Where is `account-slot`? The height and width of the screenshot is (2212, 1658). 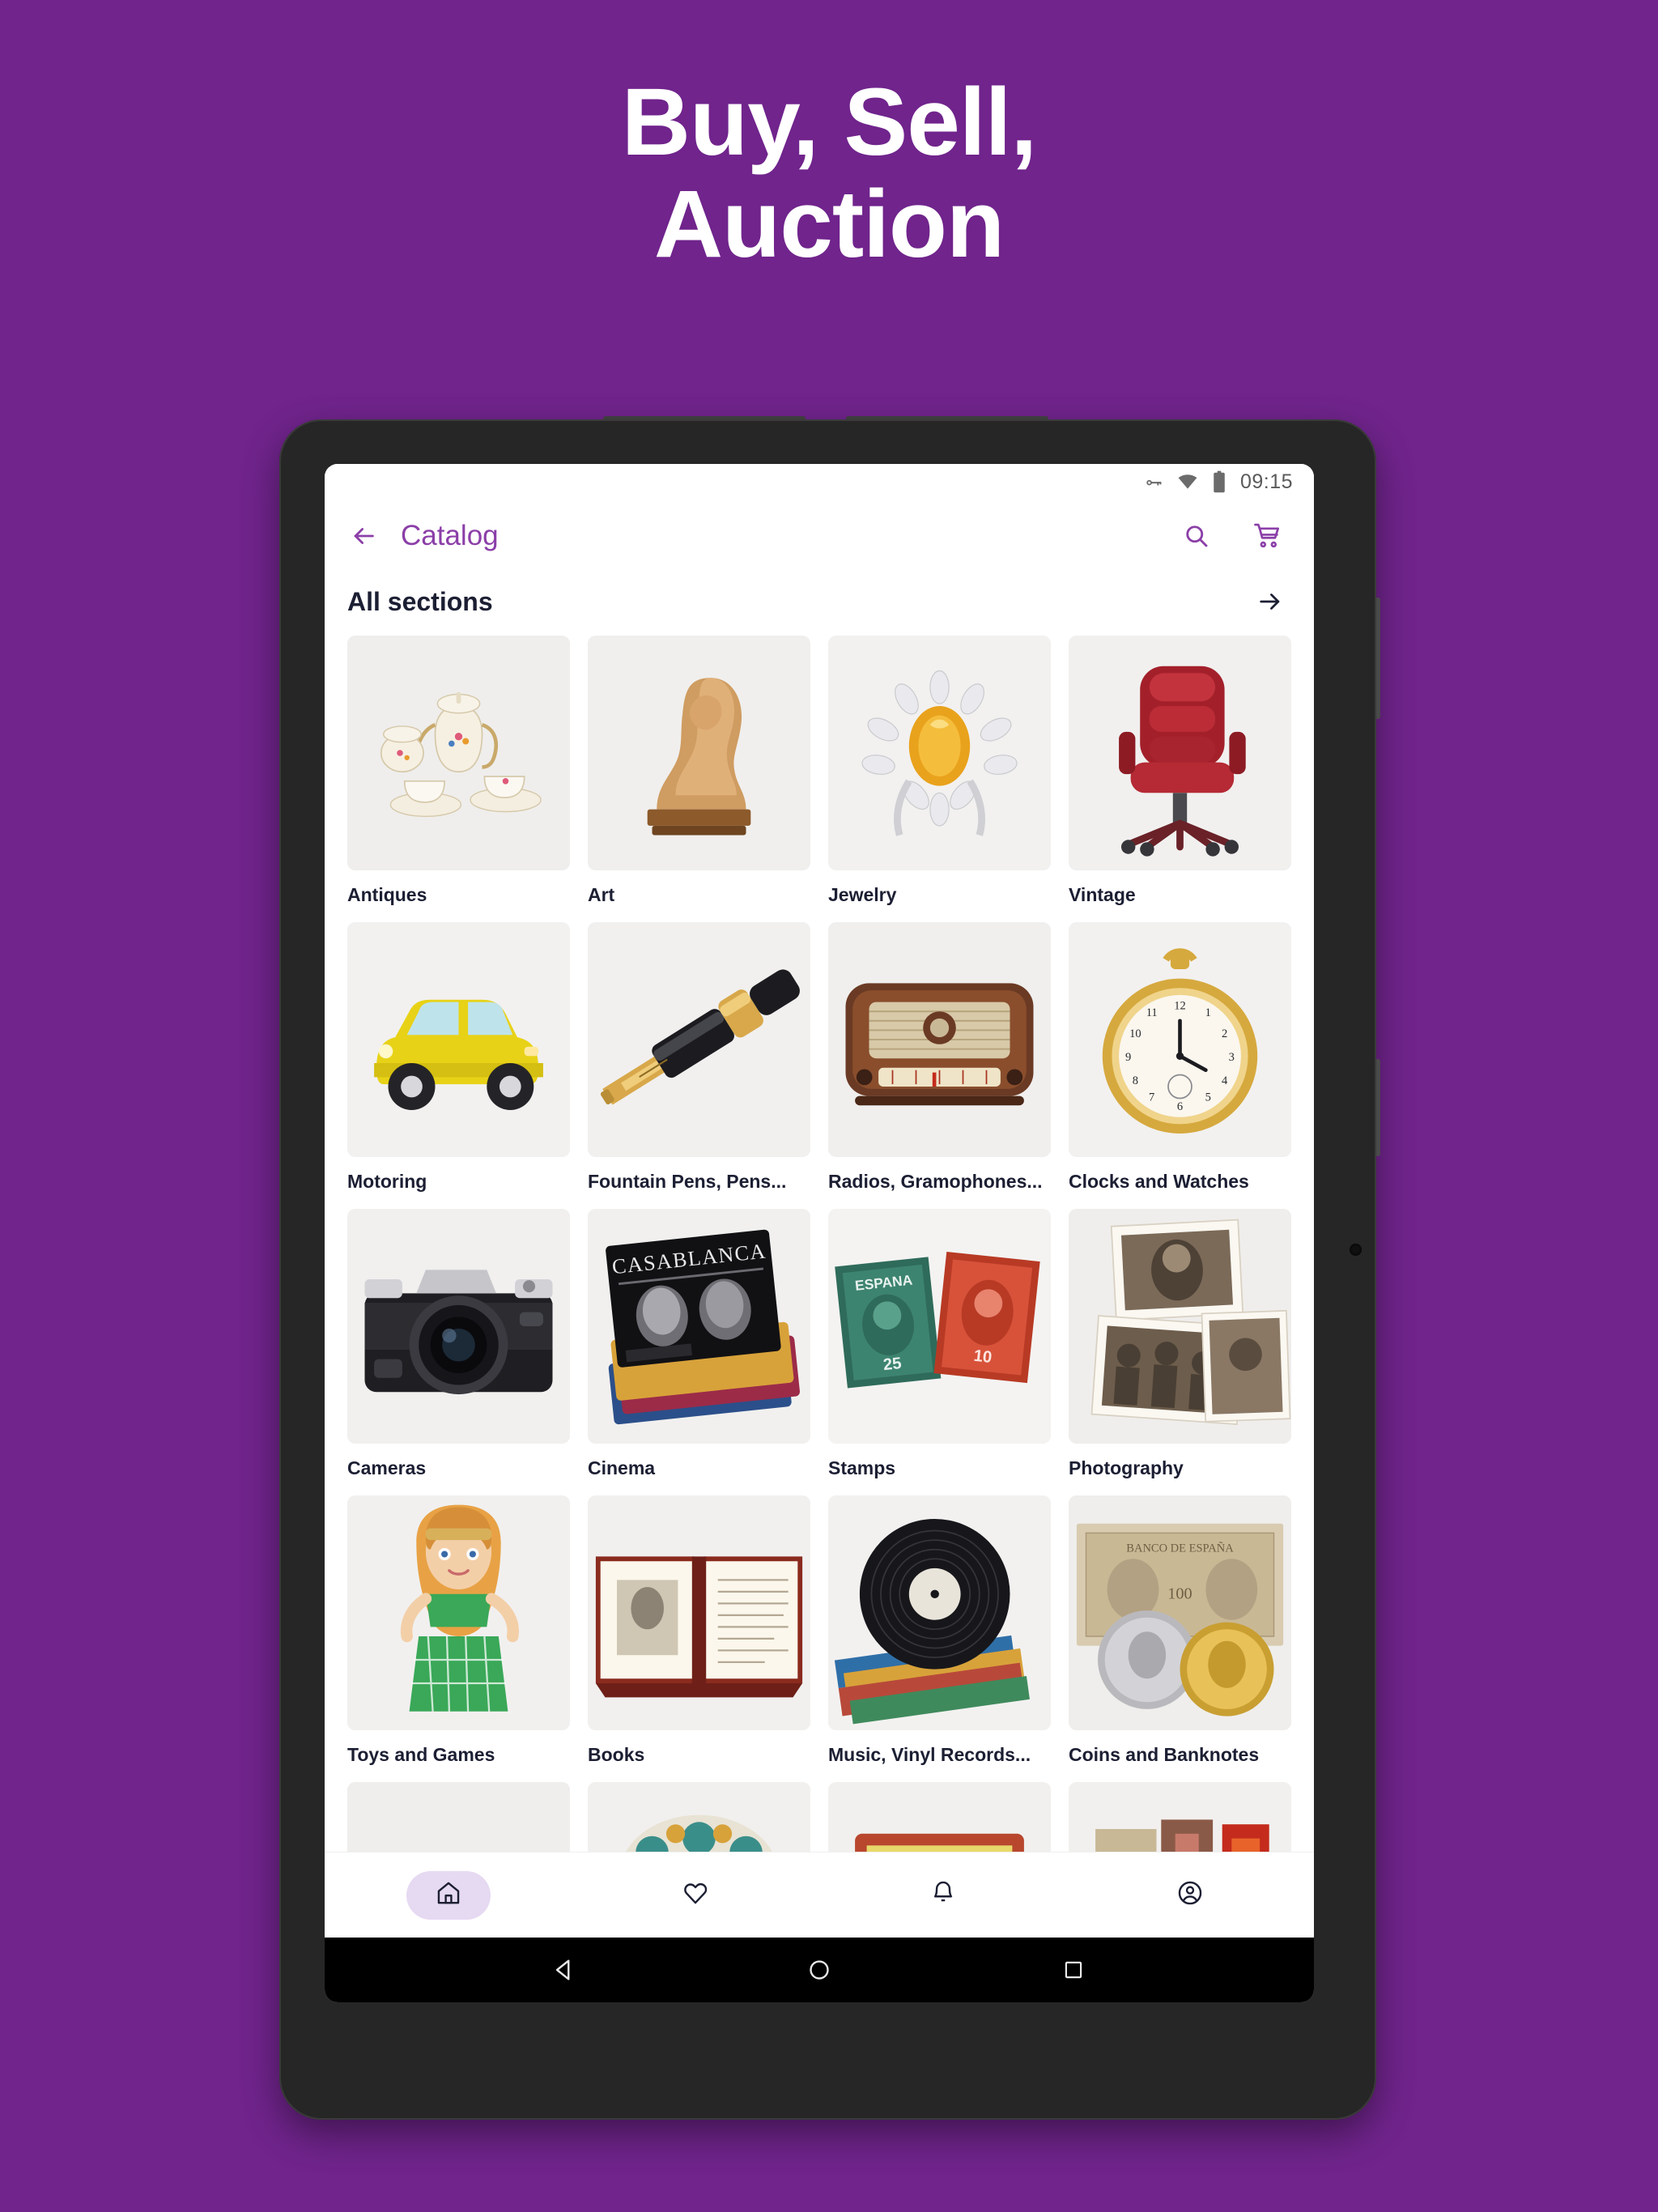 account-slot is located at coordinates (1190, 1896).